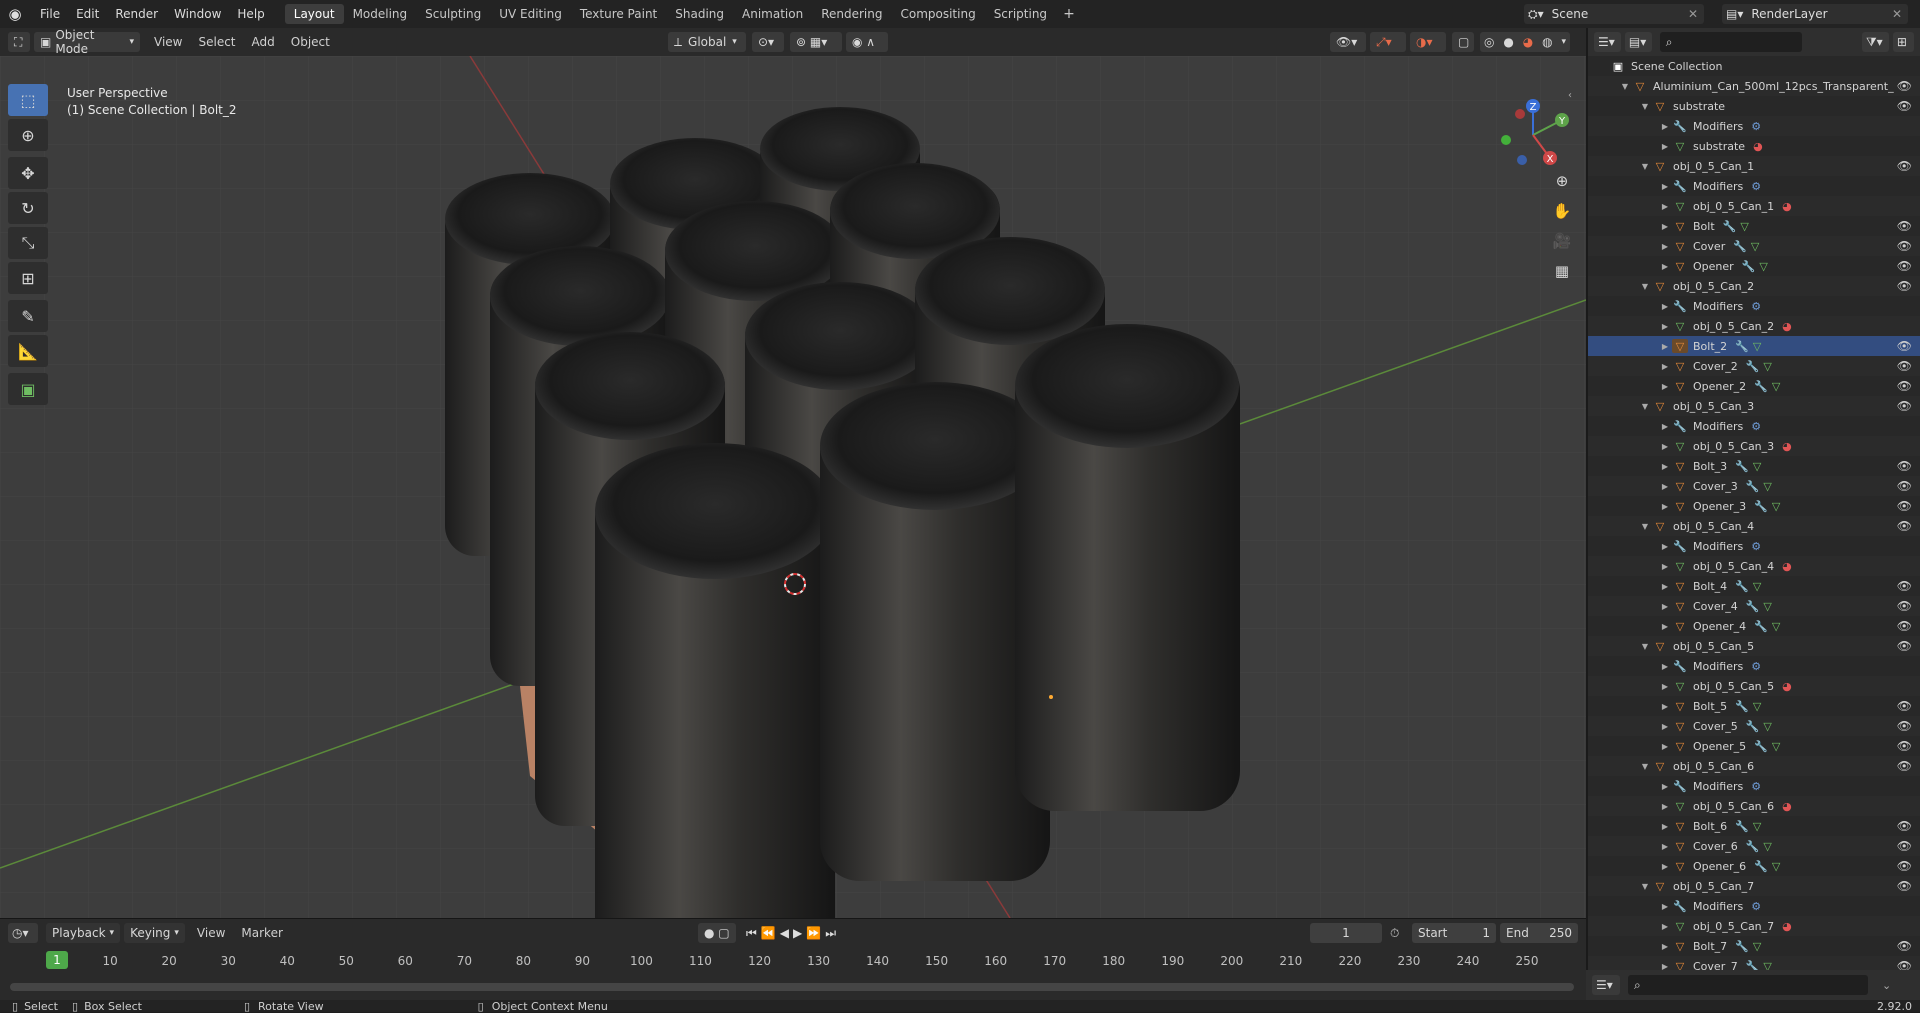 The height and width of the screenshot is (1013, 1920). I want to click on timeline-marker-menu: Marker, so click(261, 933).